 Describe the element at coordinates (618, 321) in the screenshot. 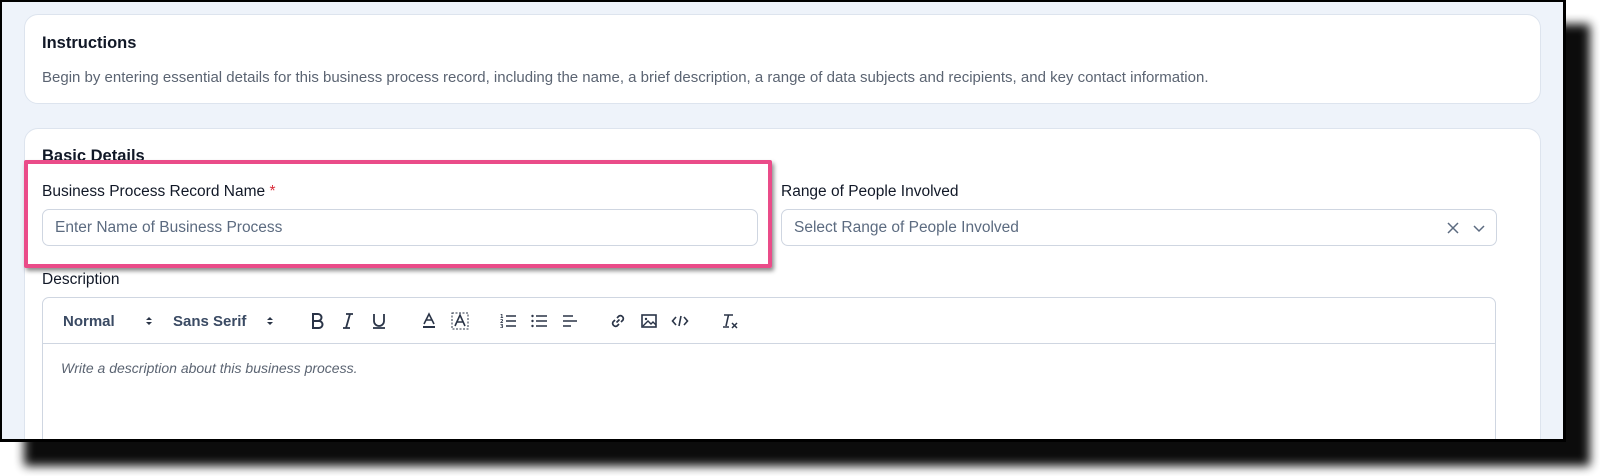

I see `link-icon` at that location.